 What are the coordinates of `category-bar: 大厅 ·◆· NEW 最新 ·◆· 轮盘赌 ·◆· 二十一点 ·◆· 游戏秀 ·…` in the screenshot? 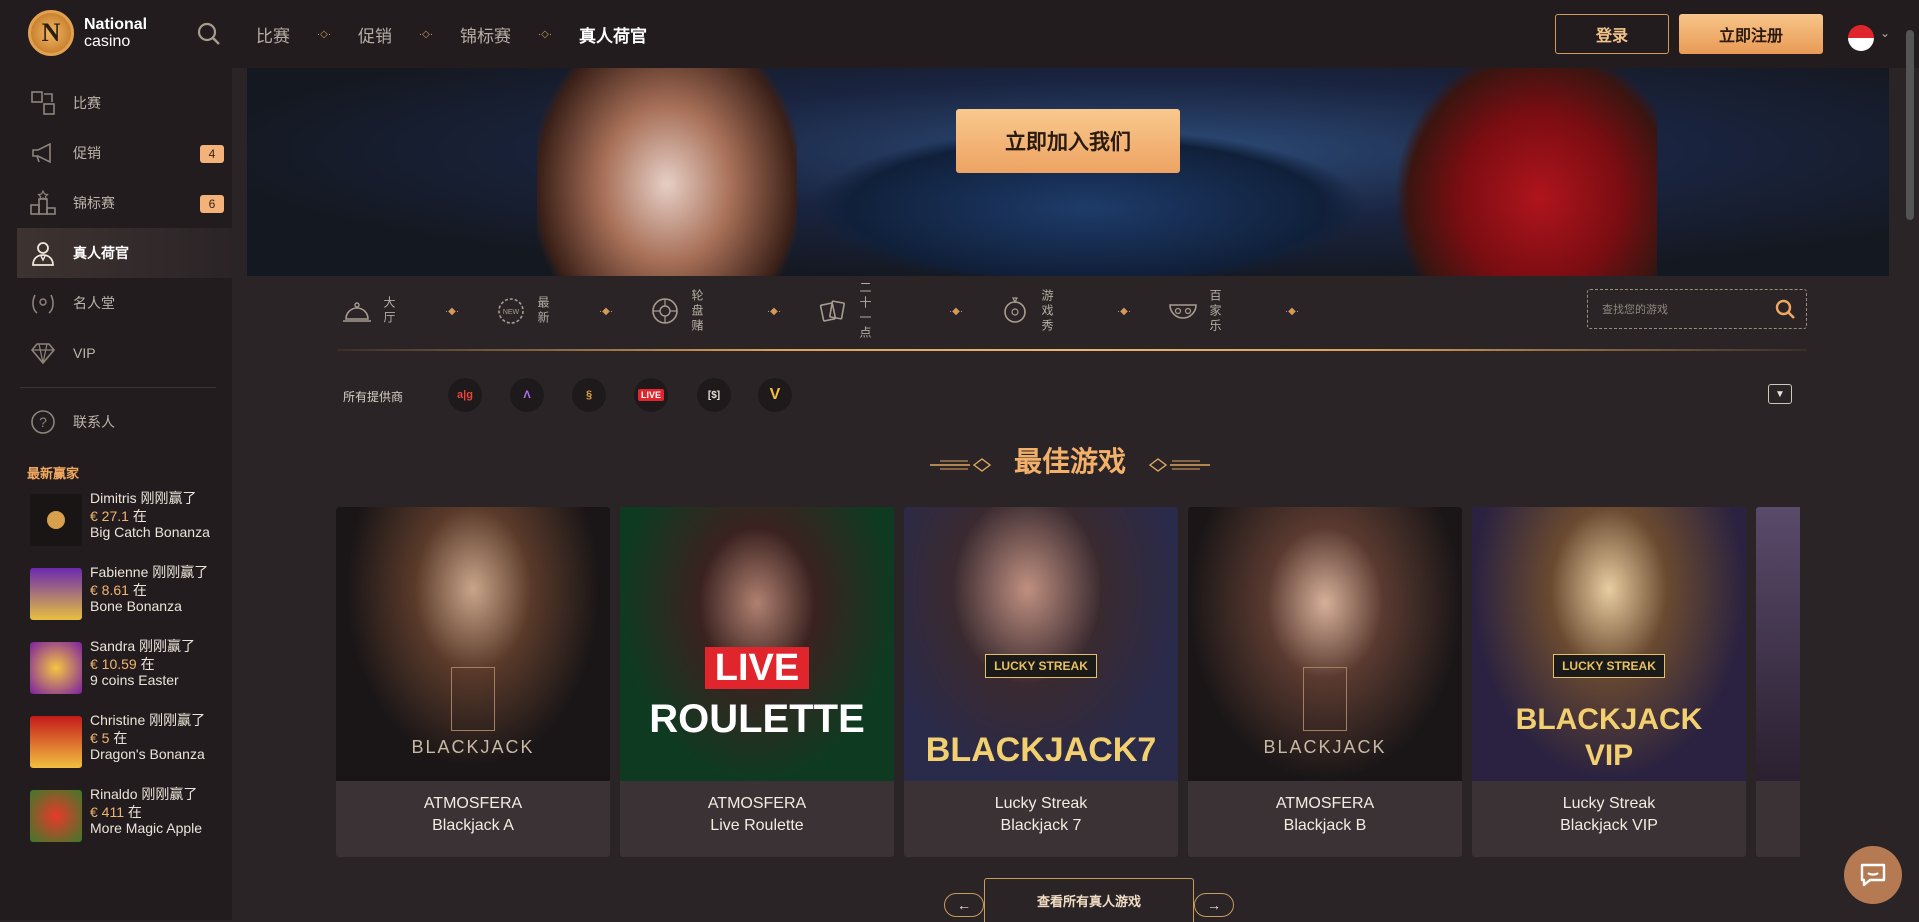 It's located at (837, 311).